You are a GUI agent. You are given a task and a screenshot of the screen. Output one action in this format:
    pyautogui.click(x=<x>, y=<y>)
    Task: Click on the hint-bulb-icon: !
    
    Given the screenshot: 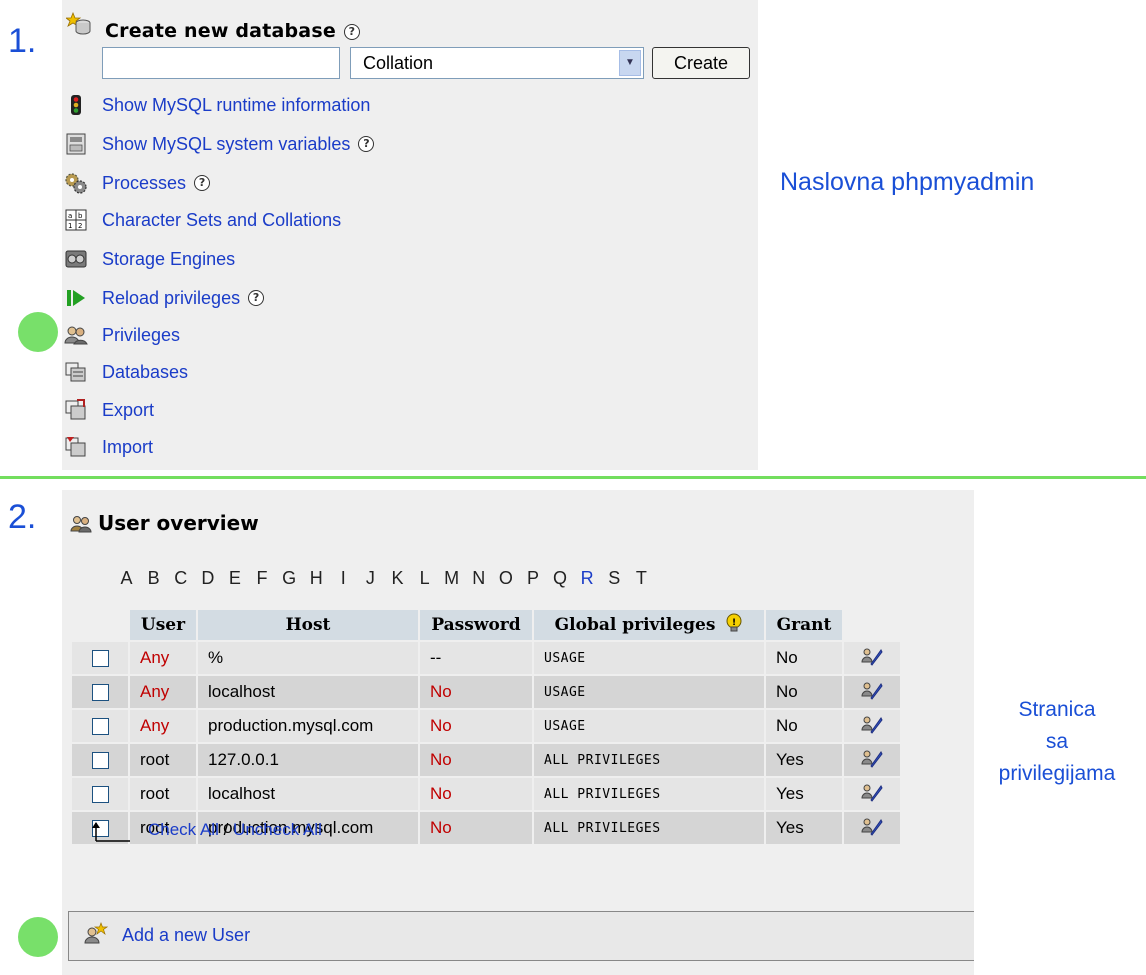 What is the action you would take?
    pyautogui.click(x=734, y=625)
    